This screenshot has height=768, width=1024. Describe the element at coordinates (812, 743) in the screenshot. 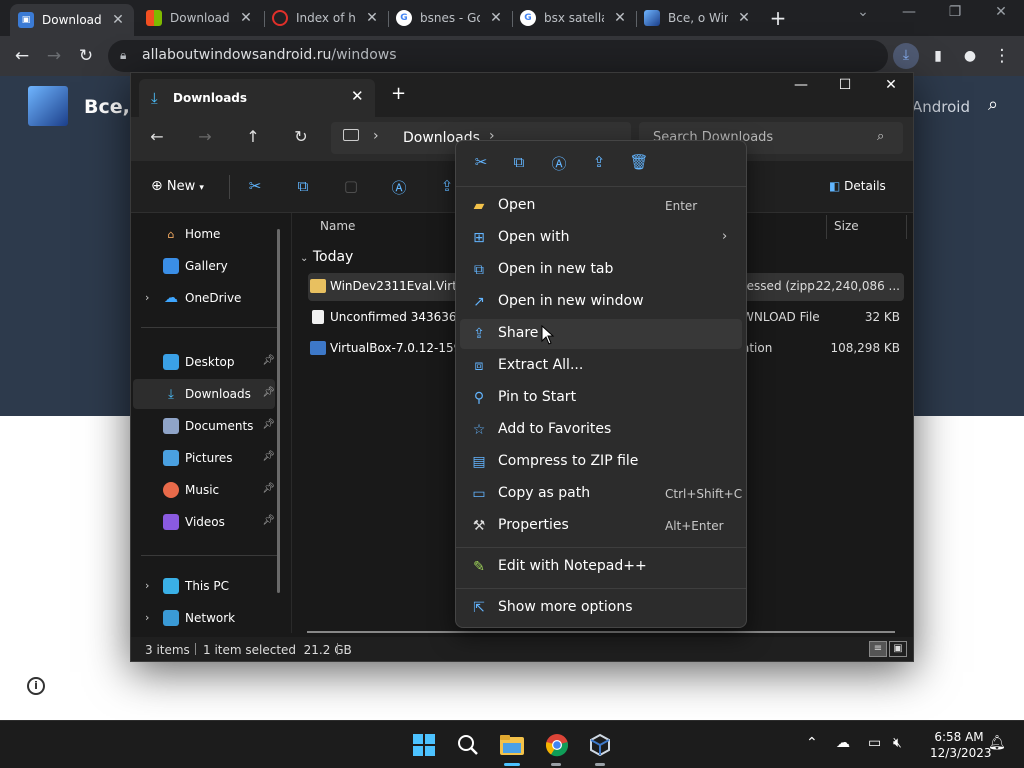

I see `chevron-up-icon: ⌃` at that location.